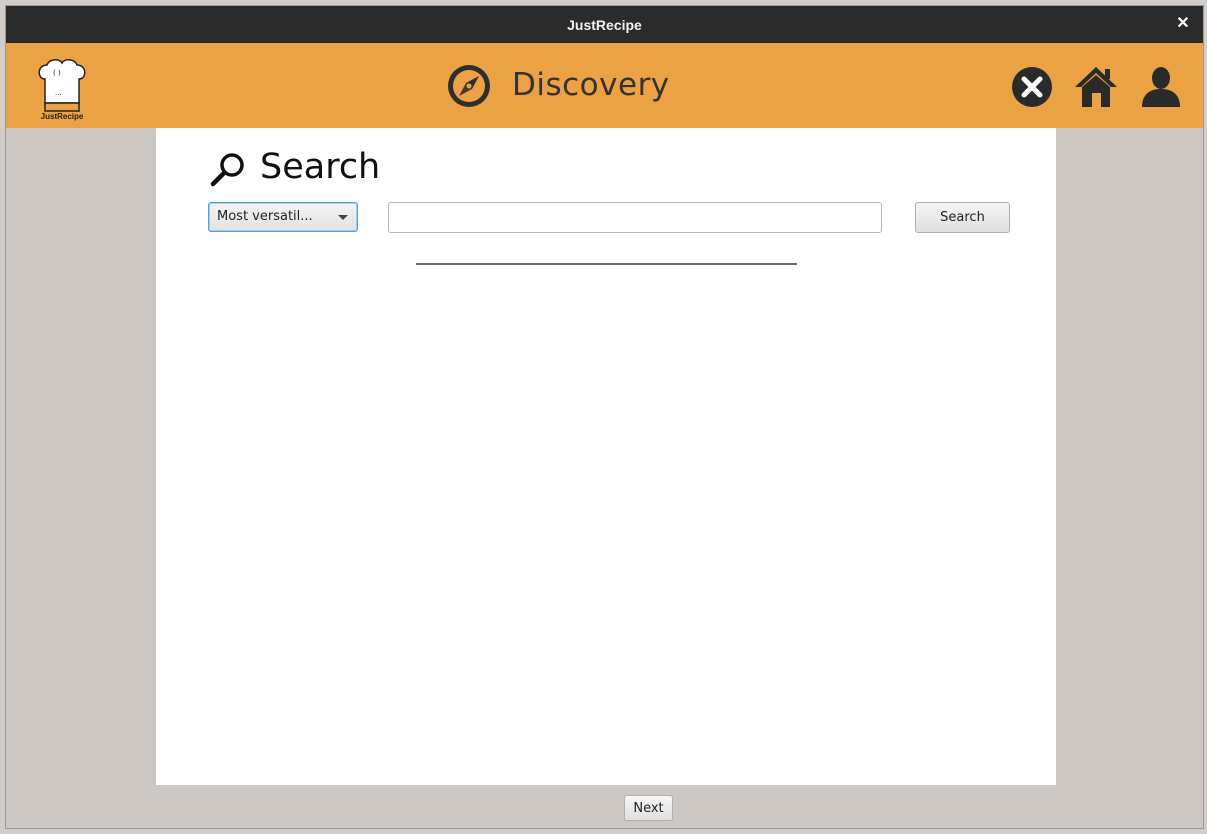 The height and width of the screenshot is (834, 1207). I want to click on search-heading: Search, so click(320, 167).